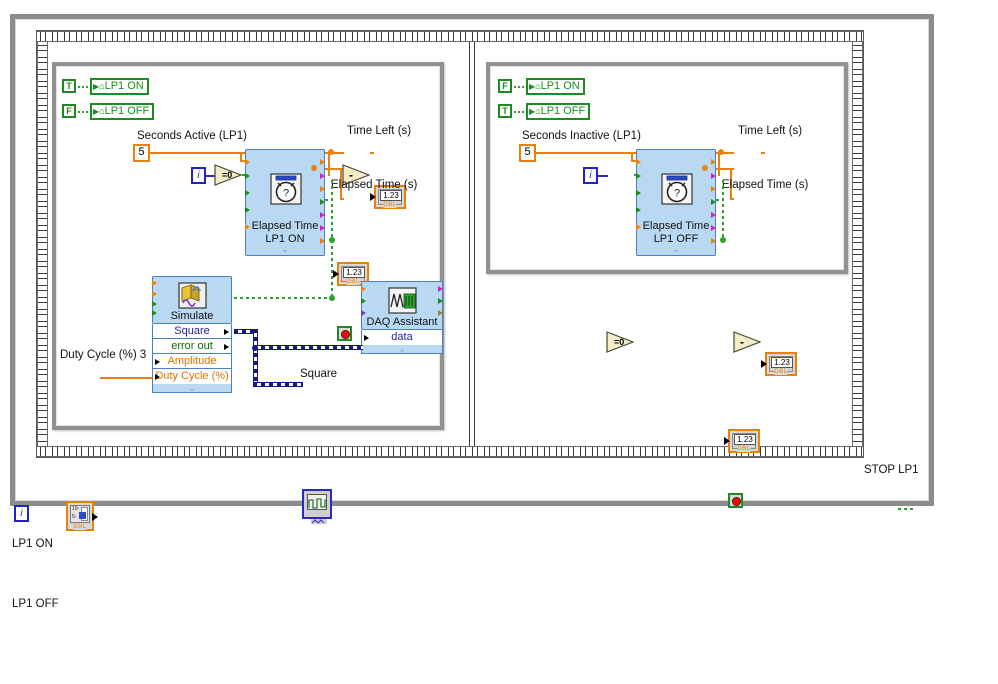  I want to click on wire-junction-right-bool-stop, so click(723, 240).